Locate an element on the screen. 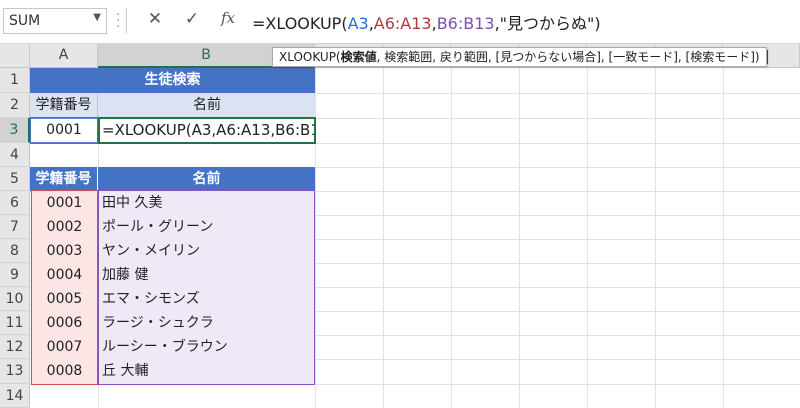 The width and height of the screenshot is (800, 408). row-header: 10 is located at coordinates (15, 299).